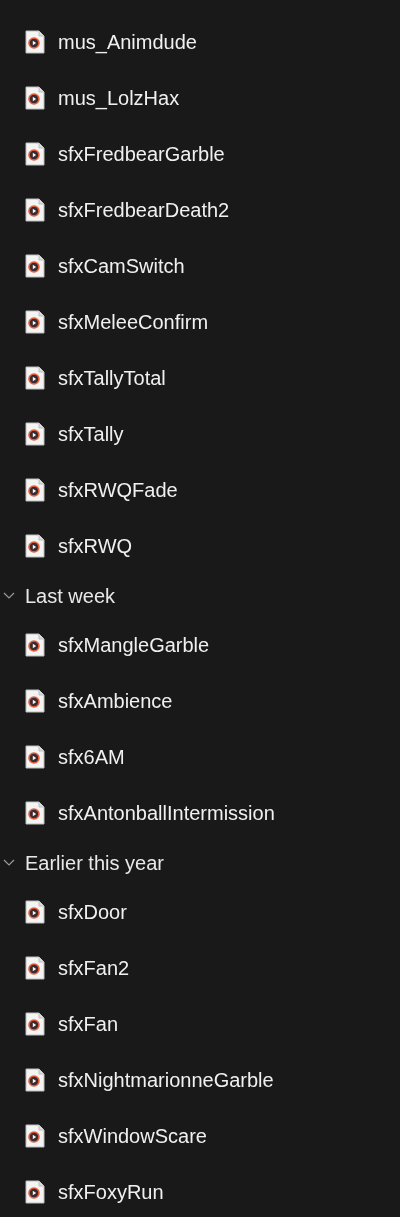  Describe the element at coordinates (94, 968) in the screenshot. I see `file-name: sfxFan2` at that location.